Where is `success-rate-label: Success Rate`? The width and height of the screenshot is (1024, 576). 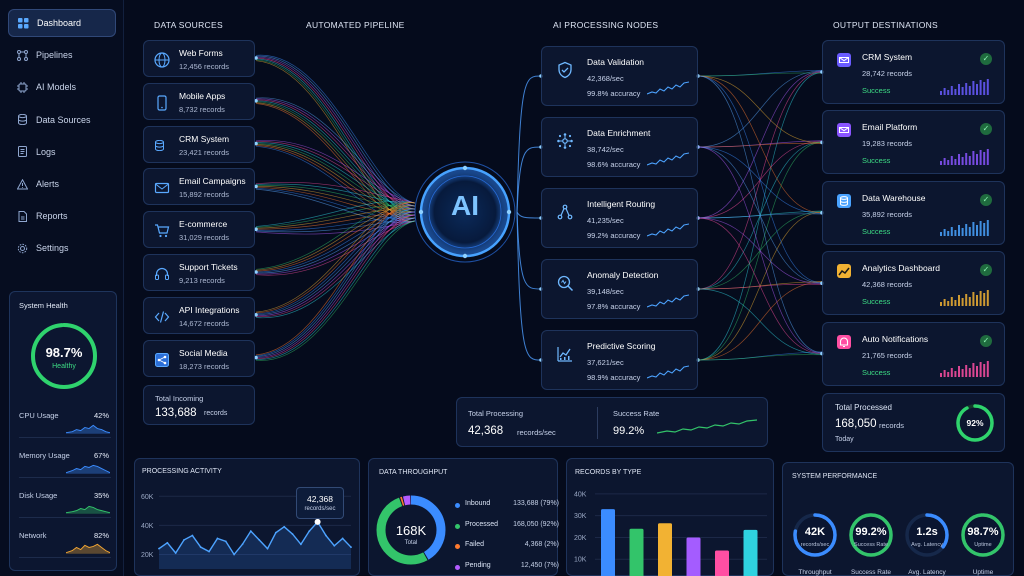
success-rate-label: Success Rate is located at coordinates (636, 413).